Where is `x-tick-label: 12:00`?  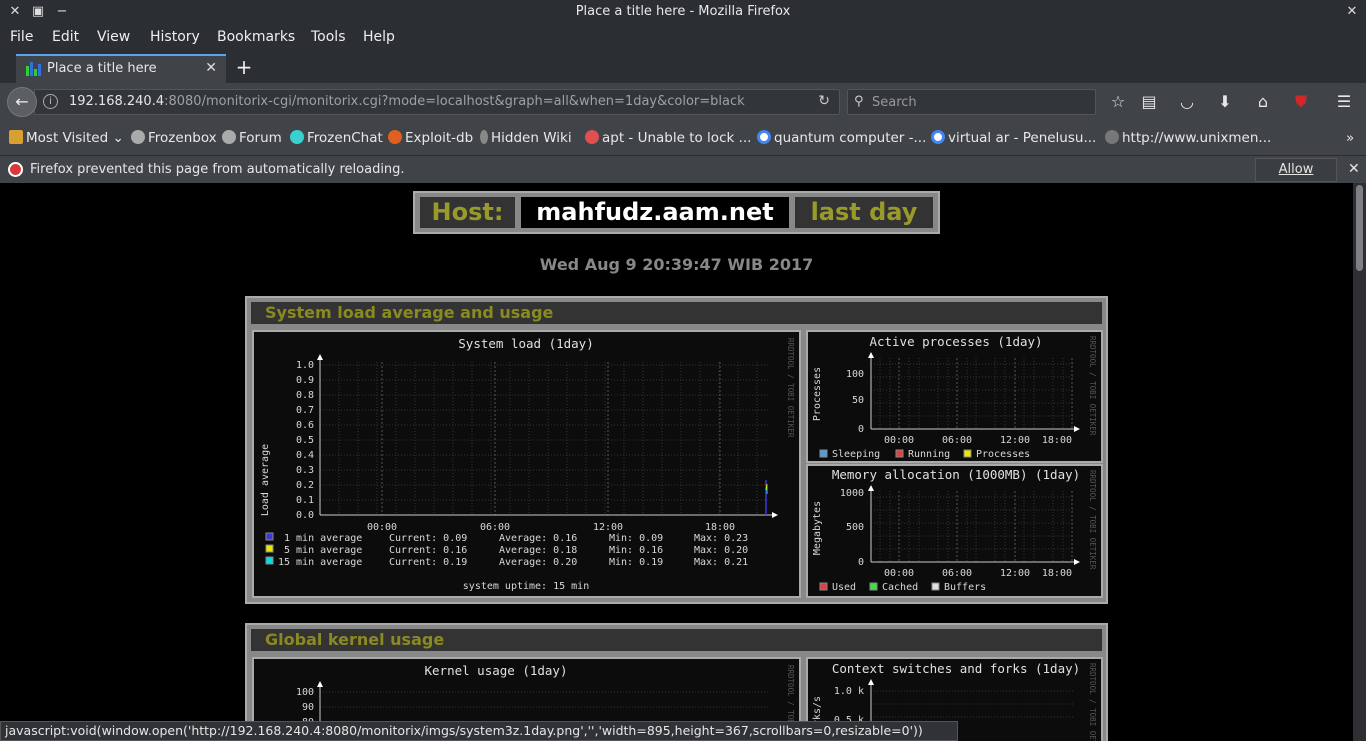
x-tick-label: 12:00 is located at coordinates (1015, 573).